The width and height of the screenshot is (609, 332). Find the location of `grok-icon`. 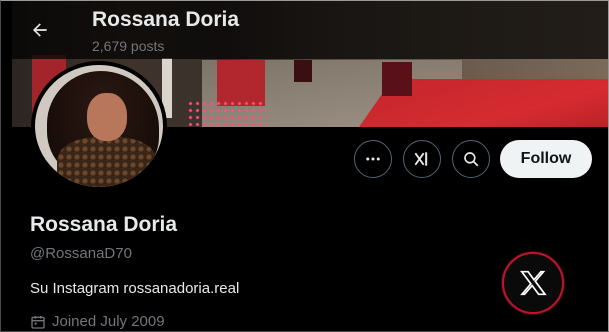

grok-icon is located at coordinates (421, 159).